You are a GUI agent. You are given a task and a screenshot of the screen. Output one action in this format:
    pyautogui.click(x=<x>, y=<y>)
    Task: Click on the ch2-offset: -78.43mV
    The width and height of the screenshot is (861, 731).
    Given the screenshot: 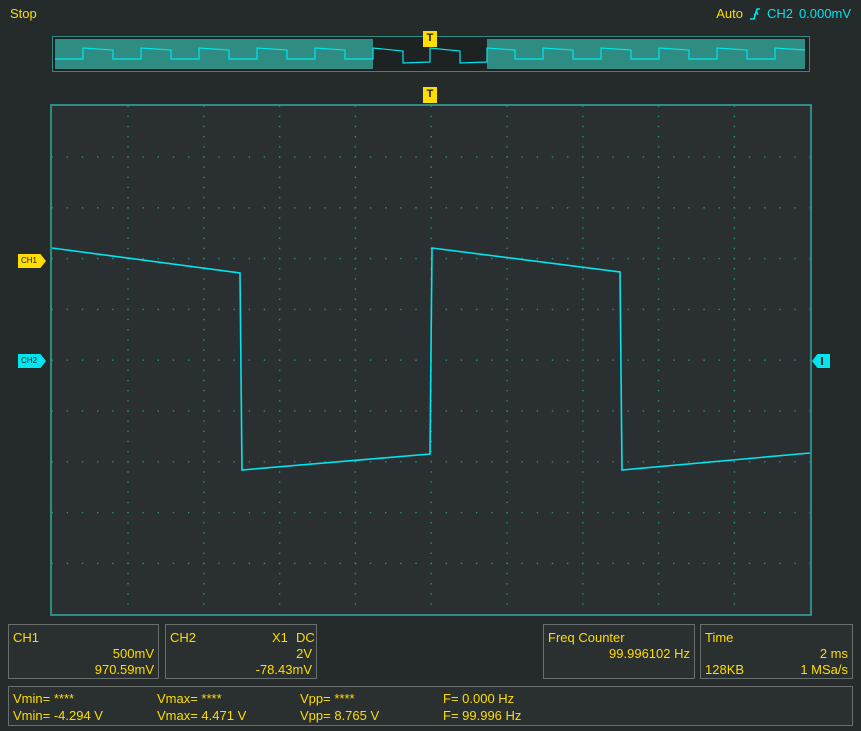 What is the action you would take?
    pyautogui.click(x=283, y=669)
    